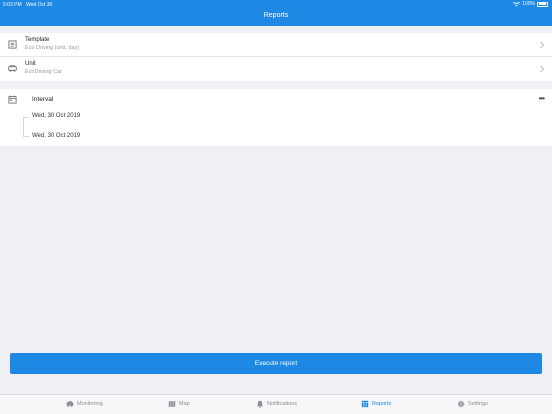 The height and width of the screenshot is (414, 552). Describe the element at coordinates (39, 5) in the screenshot. I see `status-date: Wed Oct 30` at that location.